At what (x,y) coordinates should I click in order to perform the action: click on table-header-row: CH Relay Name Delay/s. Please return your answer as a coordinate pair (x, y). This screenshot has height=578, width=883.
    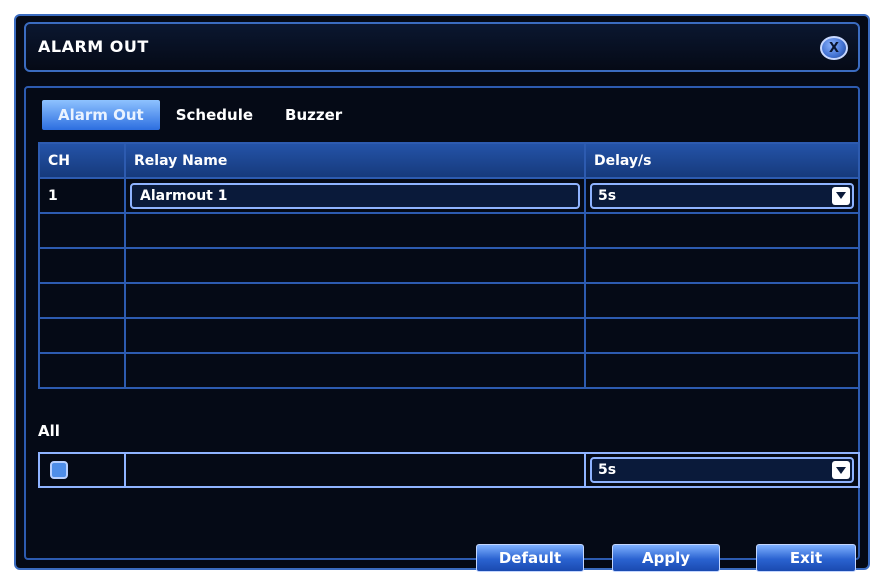
    Looking at the image, I should click on (449, 160).